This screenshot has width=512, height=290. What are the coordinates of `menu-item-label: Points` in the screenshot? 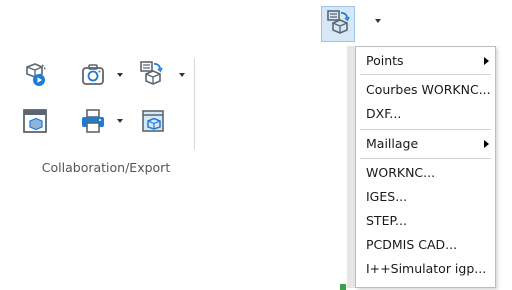 It's located at (385, 60).